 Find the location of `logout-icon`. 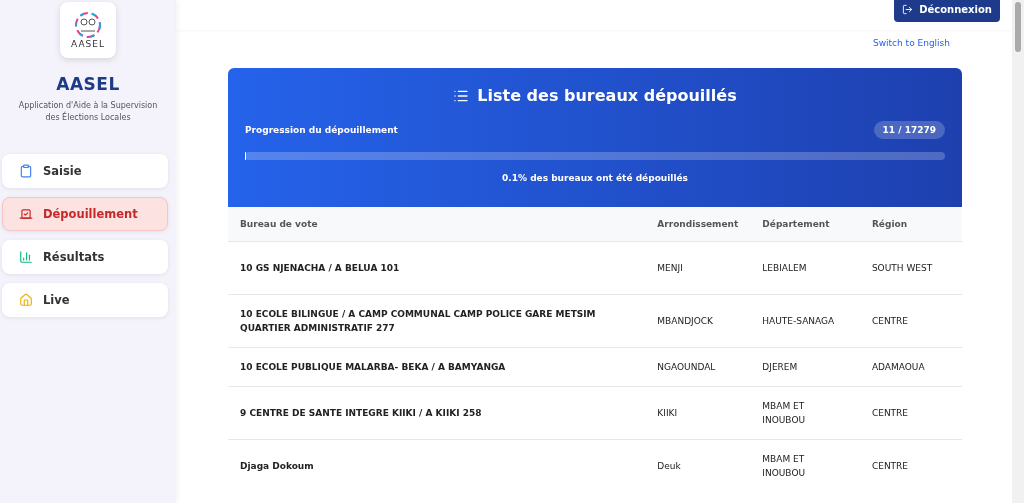

logout-icon is located at coordinates (908, 9).